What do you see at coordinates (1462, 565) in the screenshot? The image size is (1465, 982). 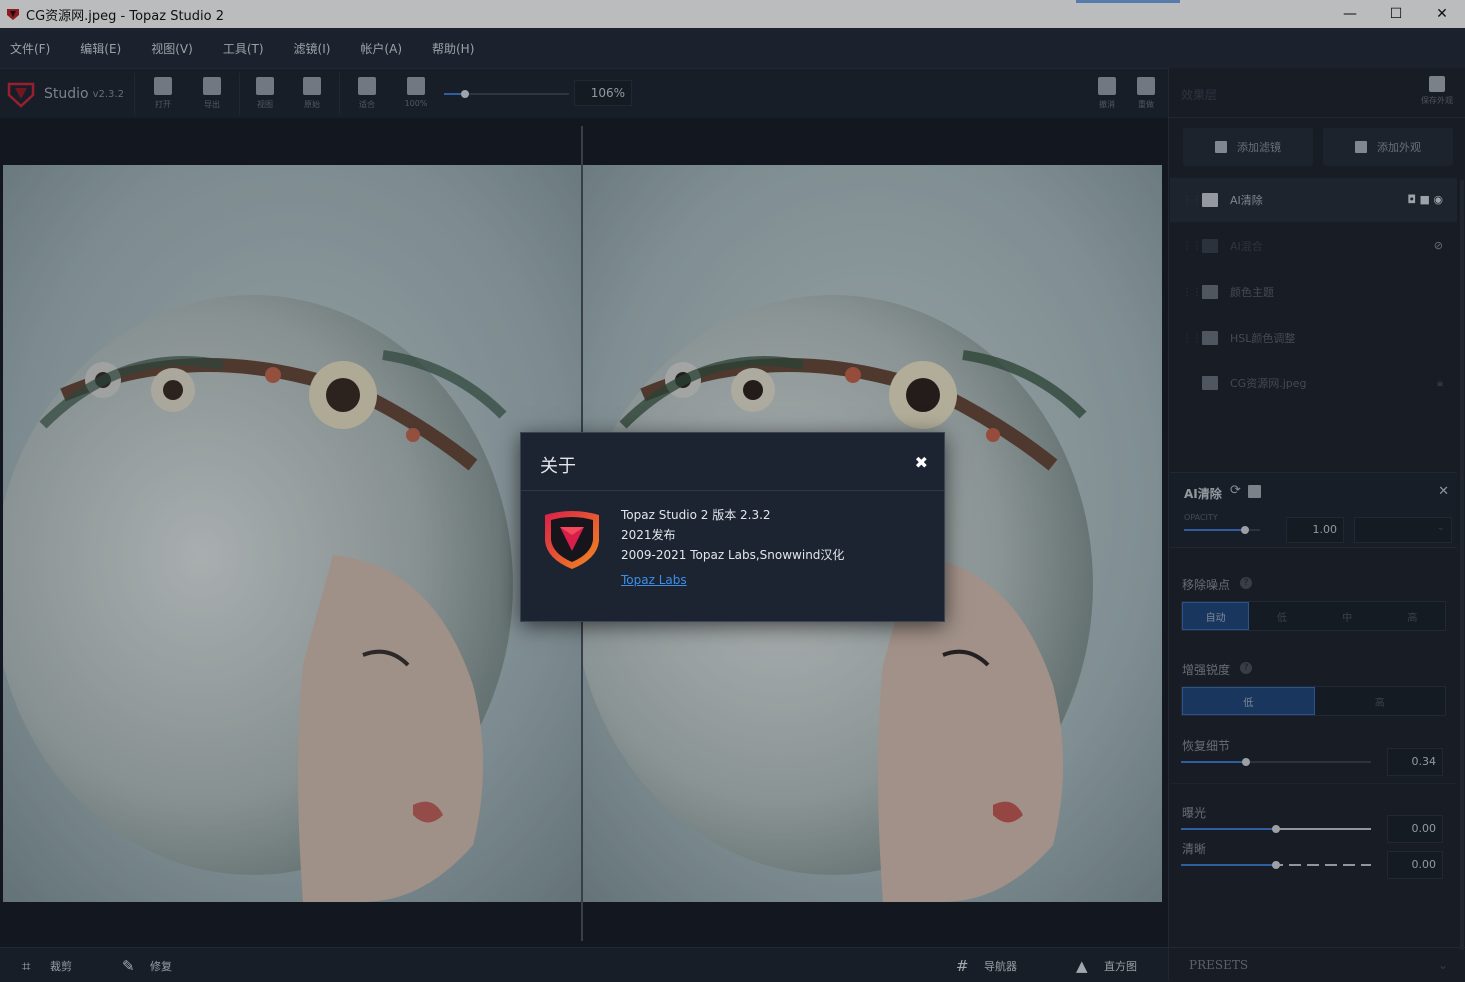 I see `panel-scrollbar` at bounding box center [1462, 565].